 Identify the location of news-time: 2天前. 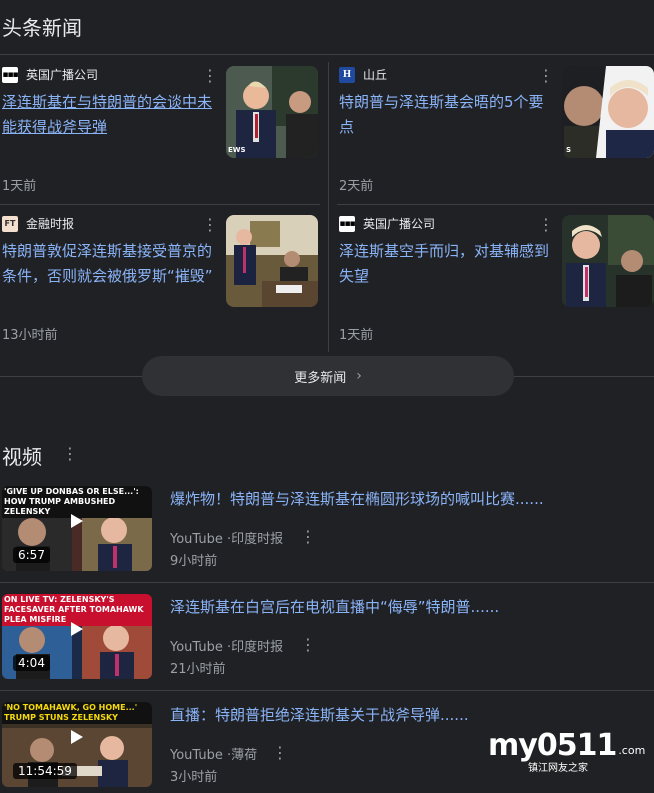
(356, 186).